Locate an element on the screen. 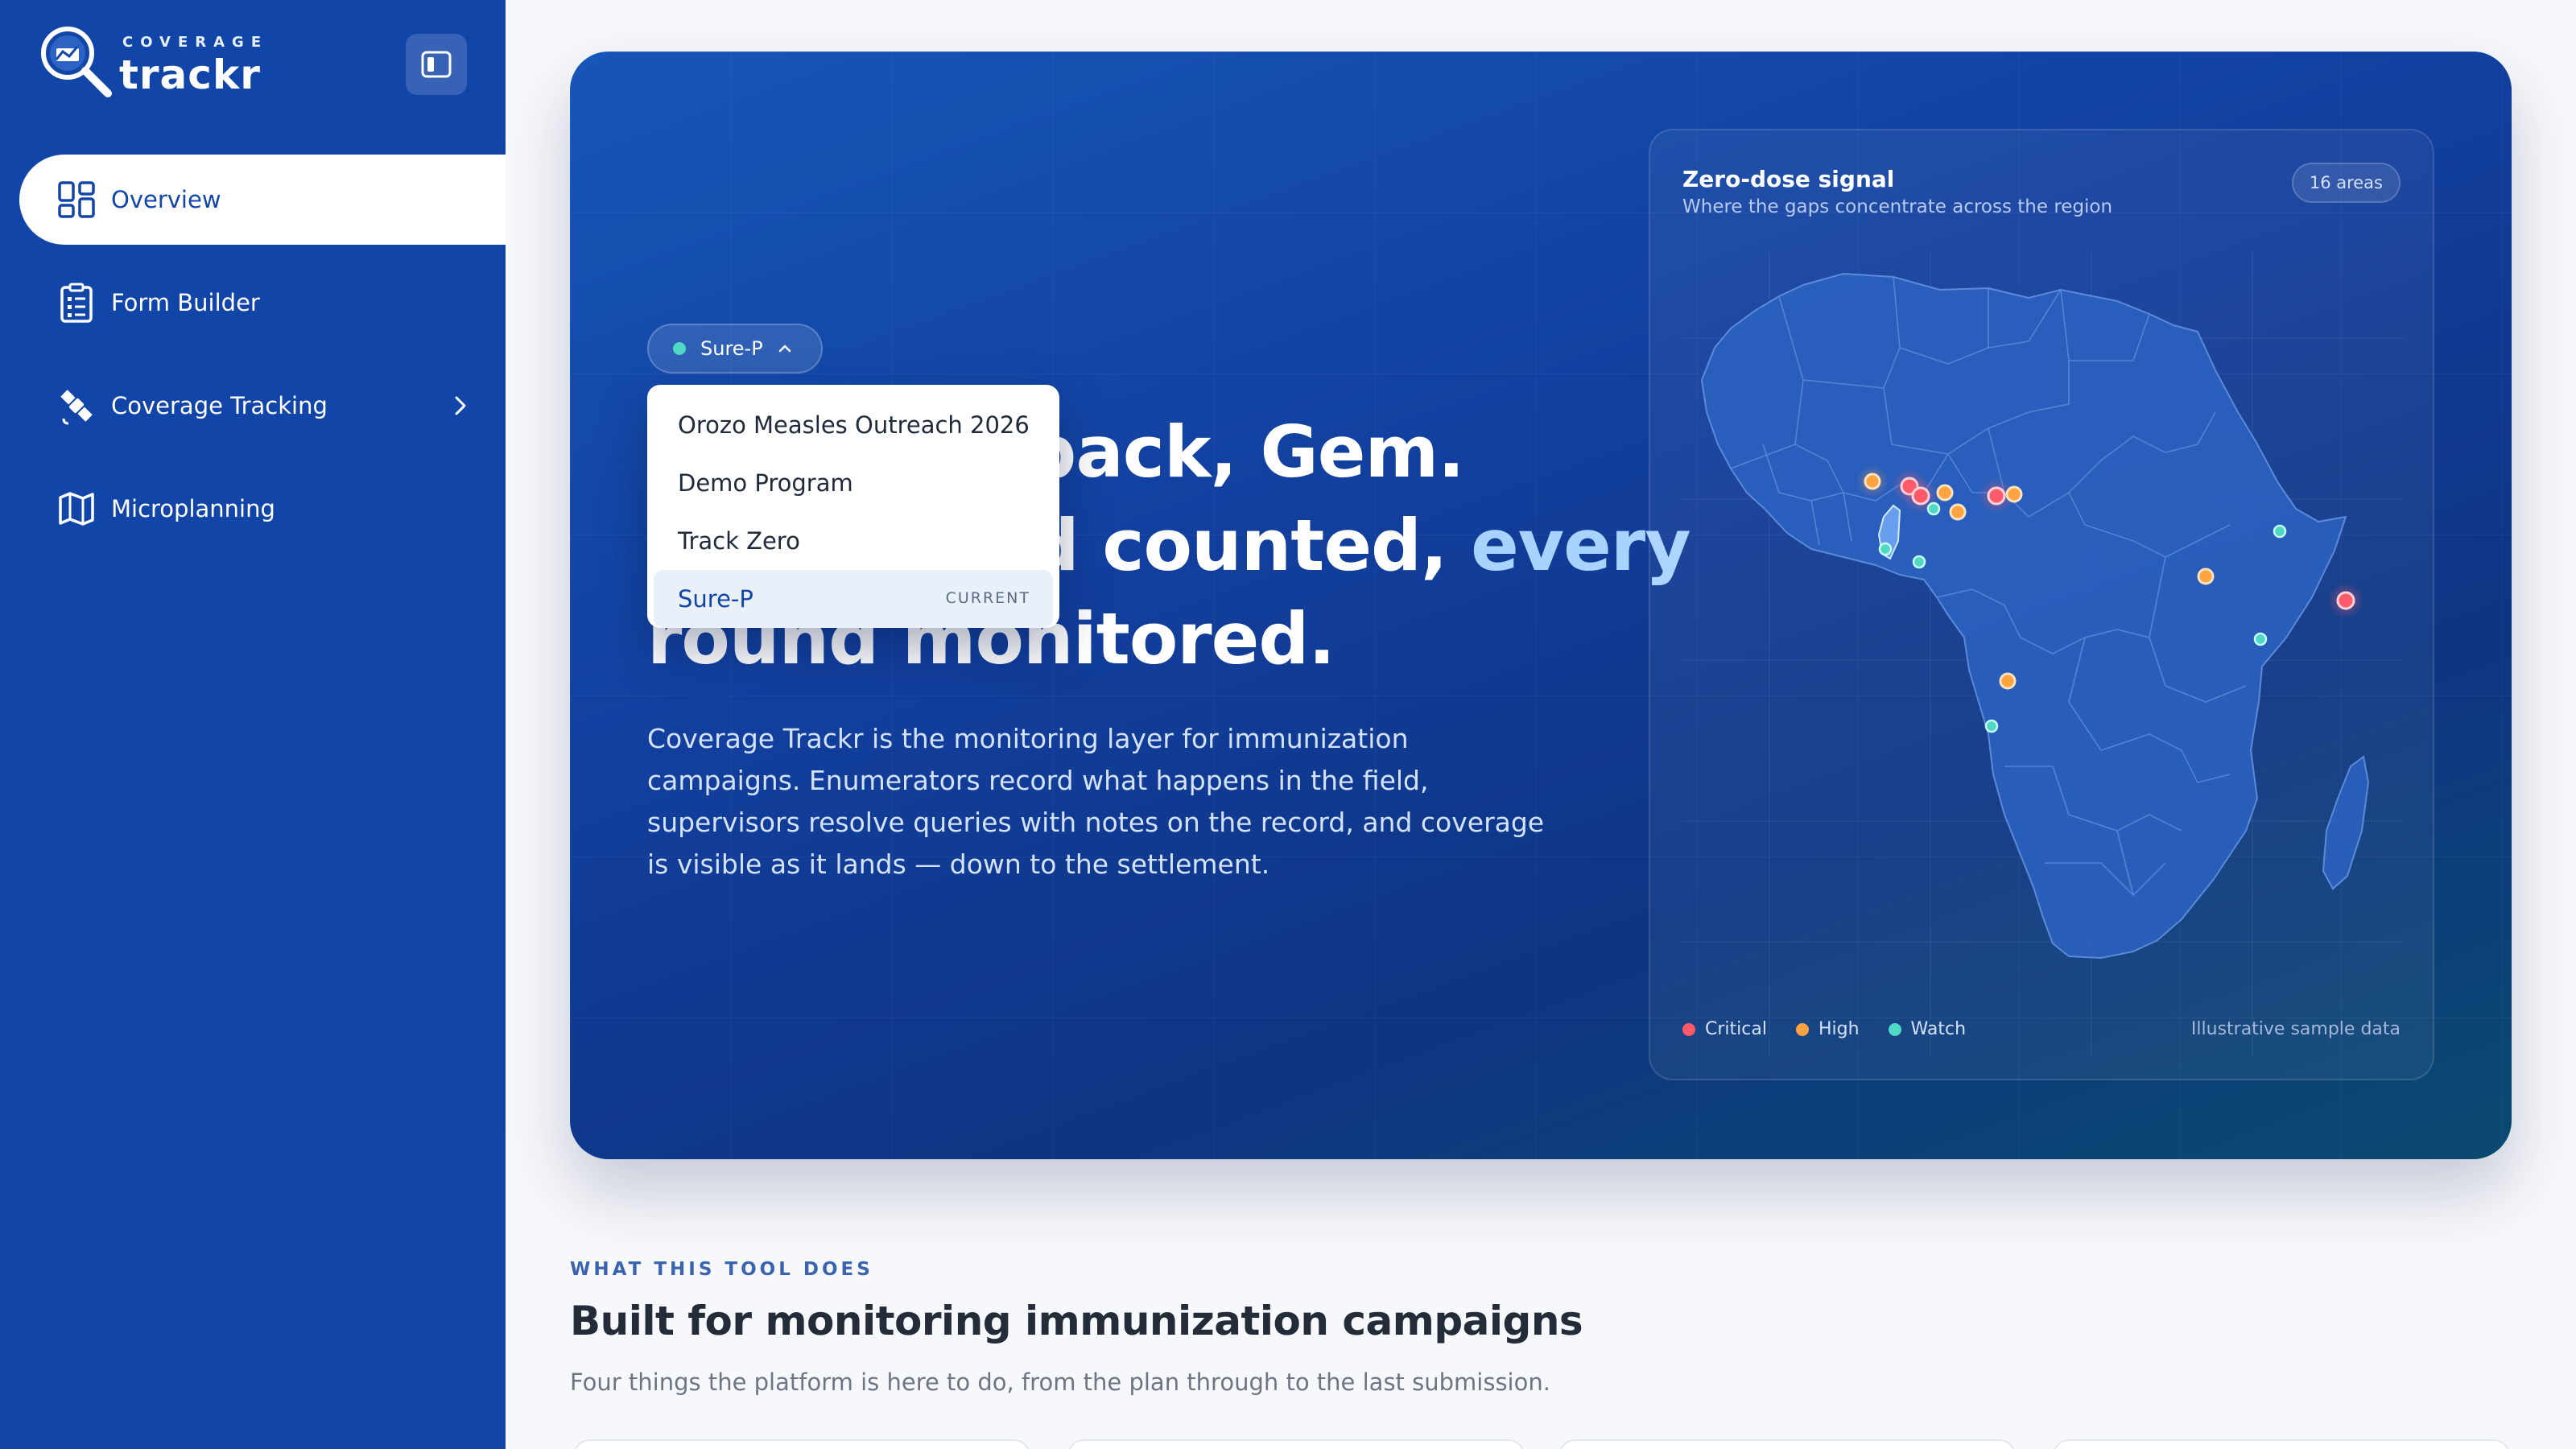 This screenshot has width=2576, height=1449. clipboard-icon is located at coordinates (76, 303).